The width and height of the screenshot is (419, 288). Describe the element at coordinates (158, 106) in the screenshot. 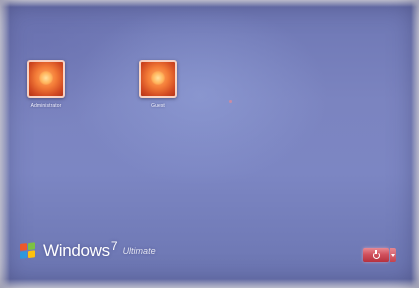

I see `user-name-label: Guest` at that location.